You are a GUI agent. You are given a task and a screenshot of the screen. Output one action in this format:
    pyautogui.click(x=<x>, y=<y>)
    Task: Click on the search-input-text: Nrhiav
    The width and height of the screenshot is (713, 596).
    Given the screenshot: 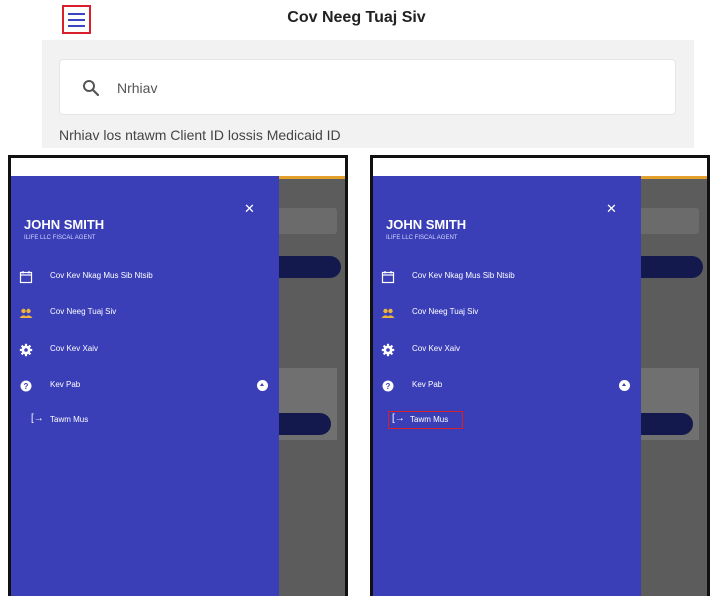 What is the action you would take?
    pyautogui.click(x=137, y=88)
    